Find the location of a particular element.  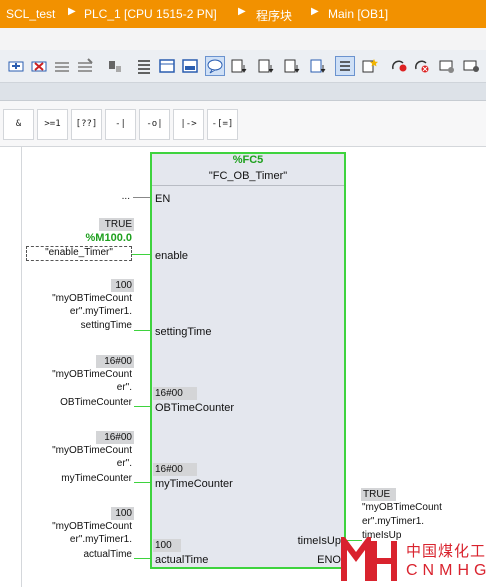

empty-box-button: [??] is located at coordinates (86, 124).